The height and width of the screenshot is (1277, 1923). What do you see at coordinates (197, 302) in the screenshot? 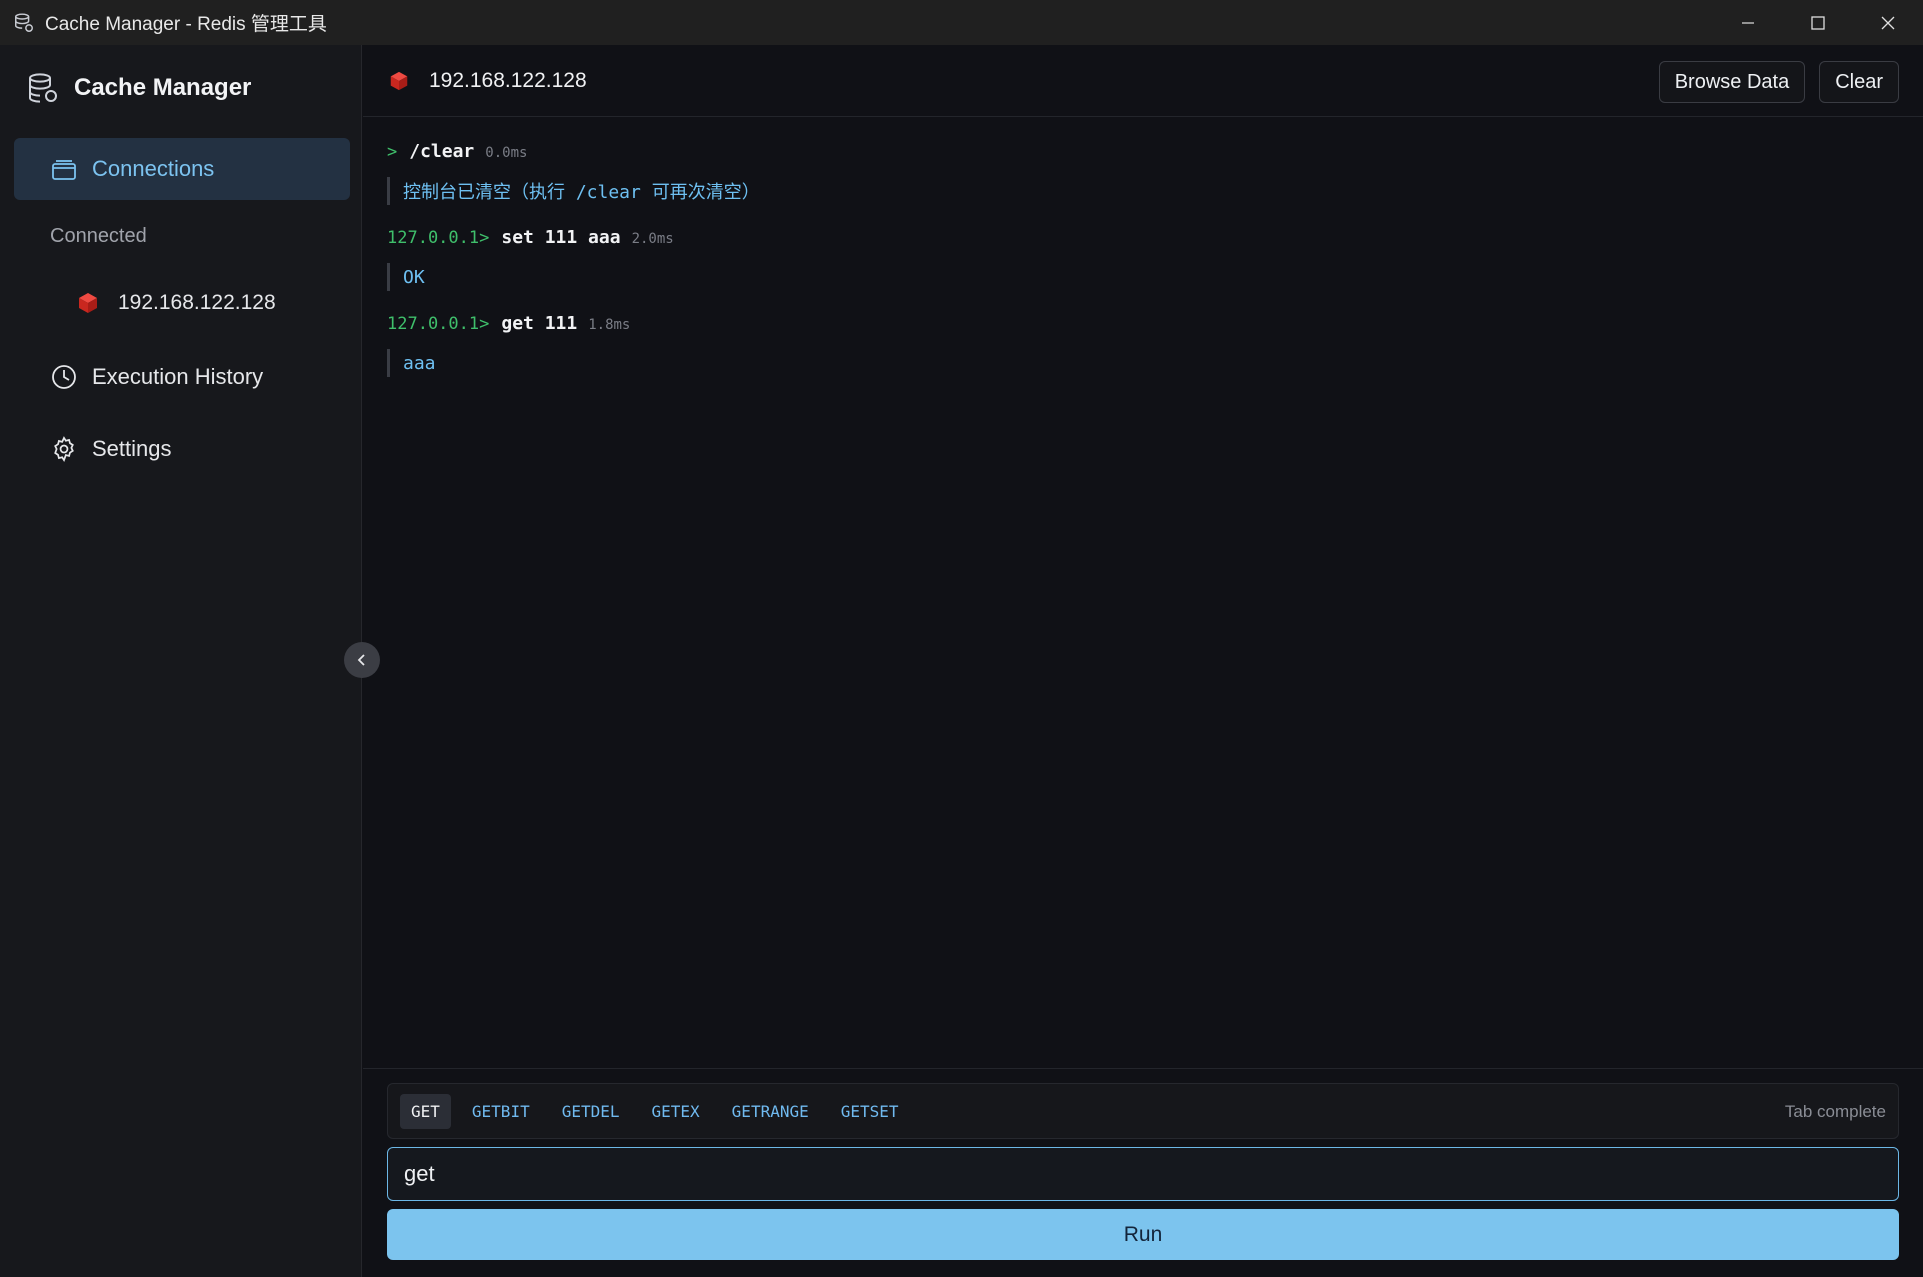
I see `connection-label: 192.168.122.128` at bounding box center [197, 302].